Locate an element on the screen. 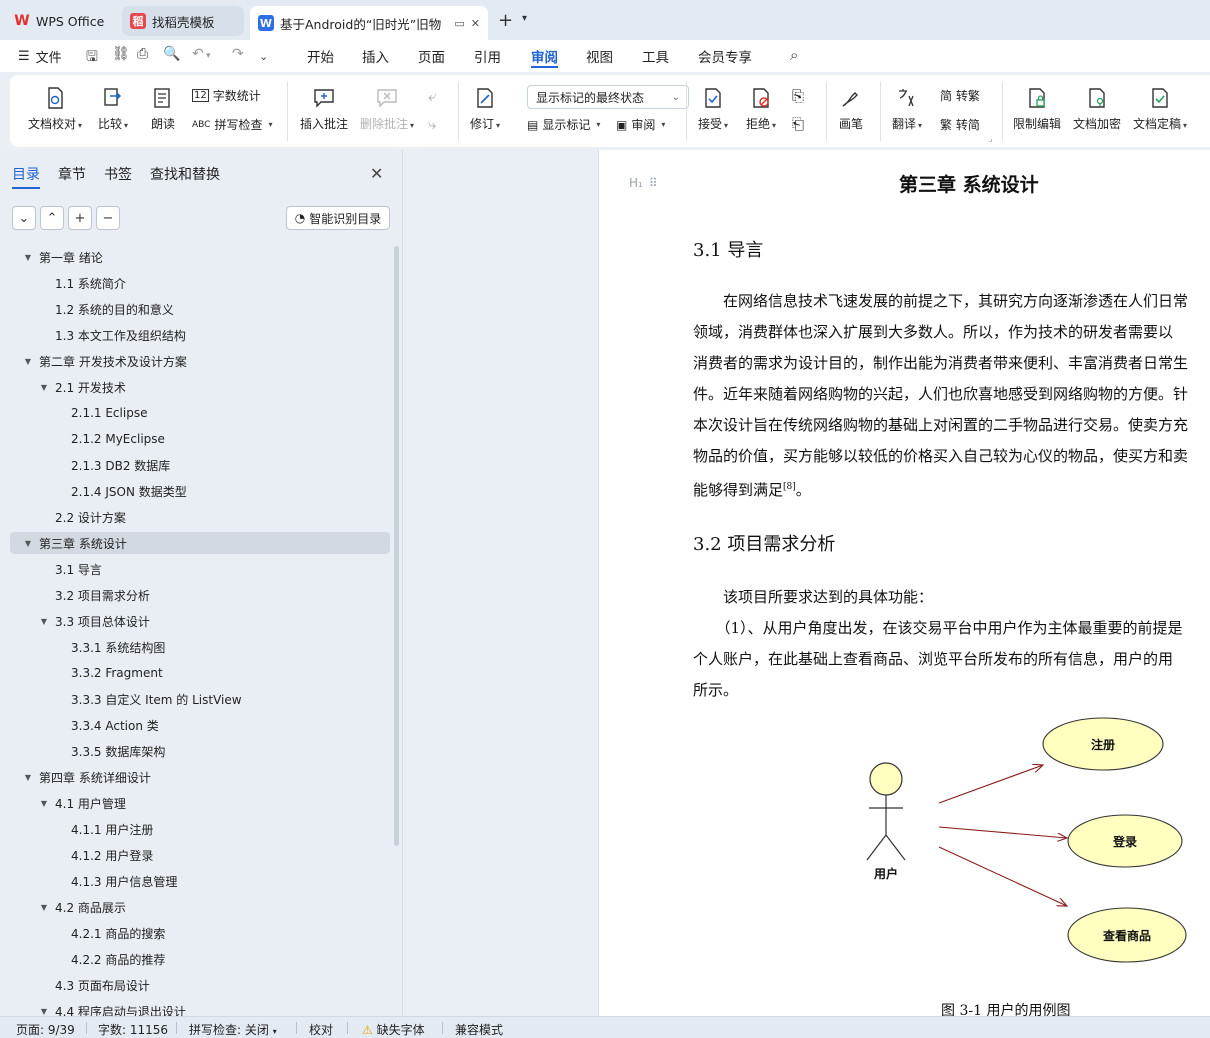 This screenshot has height=1038, width=1210. chevron-down-icon: ▾ is located at coordinates (524, 18).